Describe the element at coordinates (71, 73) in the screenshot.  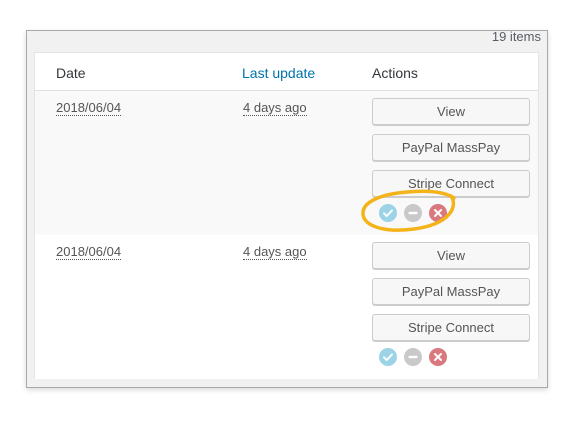
I see `column-header-date: Date` at that location.